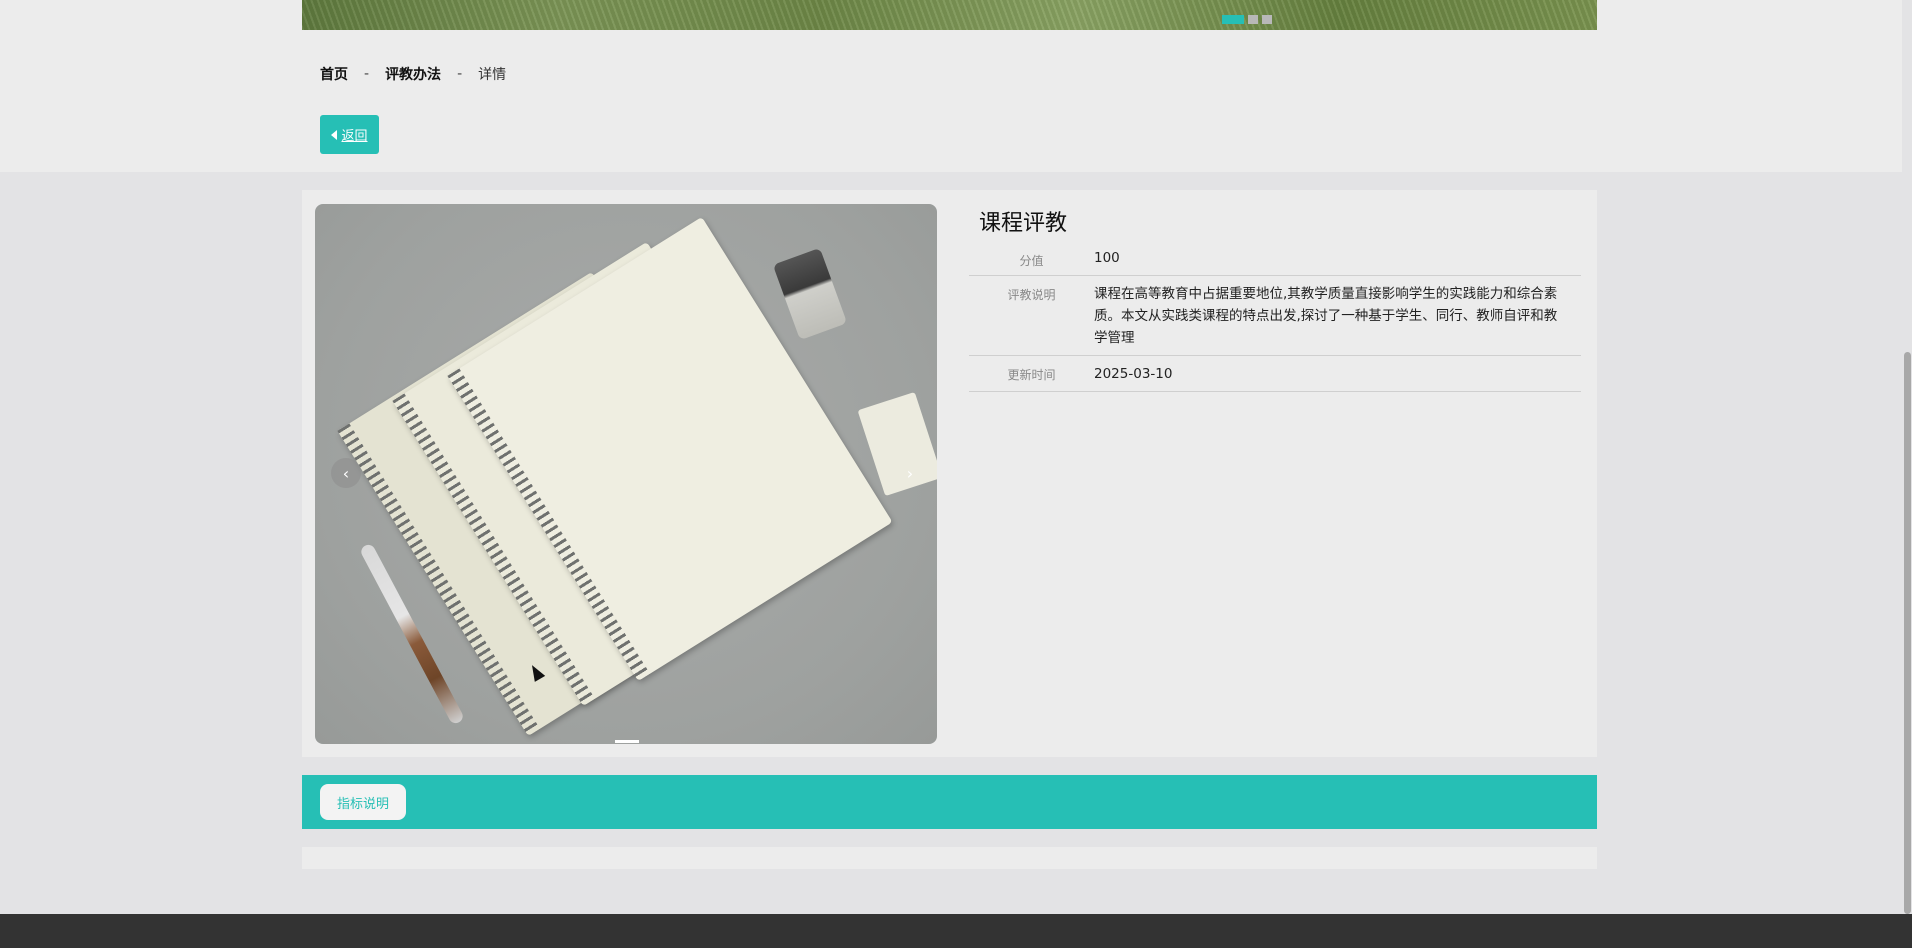 This screenshot has height=948, width=1912. Describe the element at coordinates (492, 75) in the screenshot. I see `breadcrumb-current: 详情` at that location.